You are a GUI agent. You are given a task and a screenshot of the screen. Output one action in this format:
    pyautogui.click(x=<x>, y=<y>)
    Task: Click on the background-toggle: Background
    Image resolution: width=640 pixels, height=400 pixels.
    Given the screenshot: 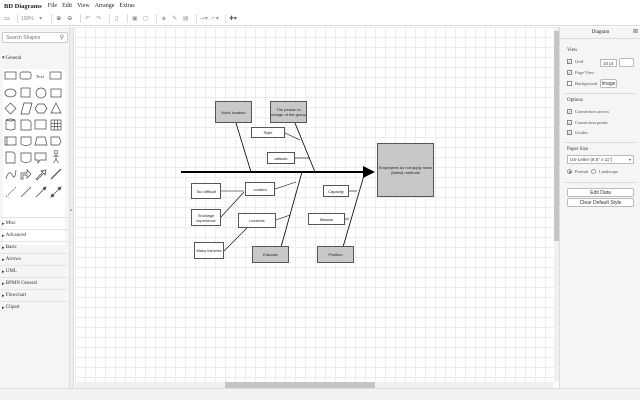 What is the action you would take?
    pyautogui.click(x=582, y=83)
    